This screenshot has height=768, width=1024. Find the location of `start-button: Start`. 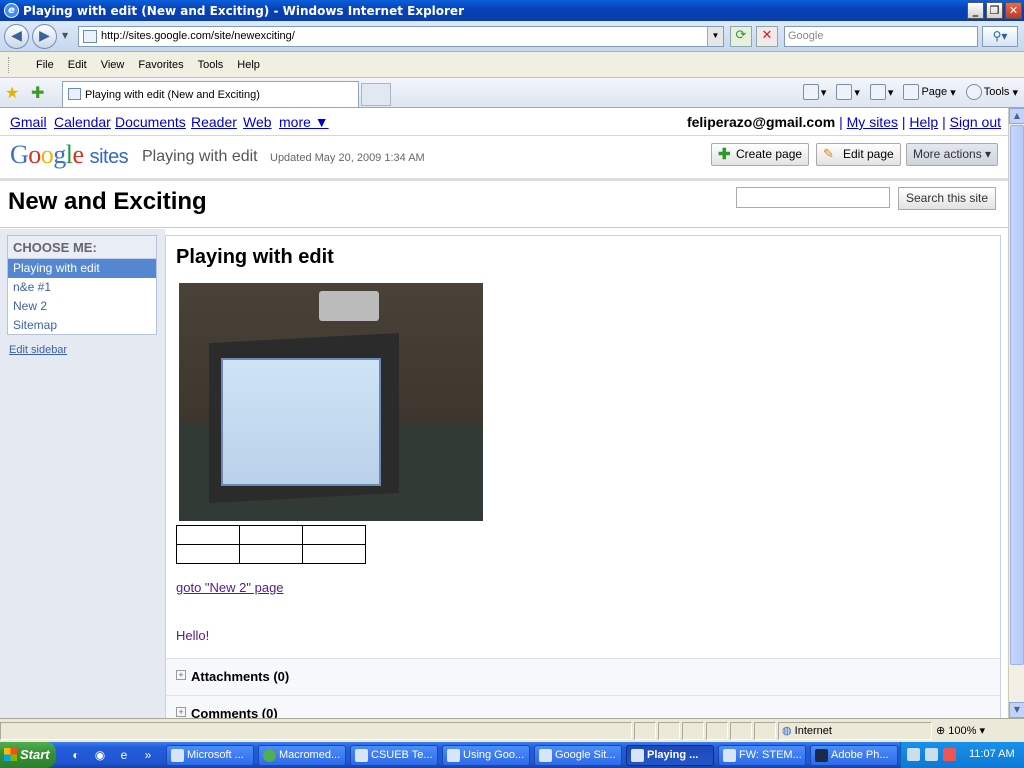

start-button: Start is located at coordinates (28, 755).